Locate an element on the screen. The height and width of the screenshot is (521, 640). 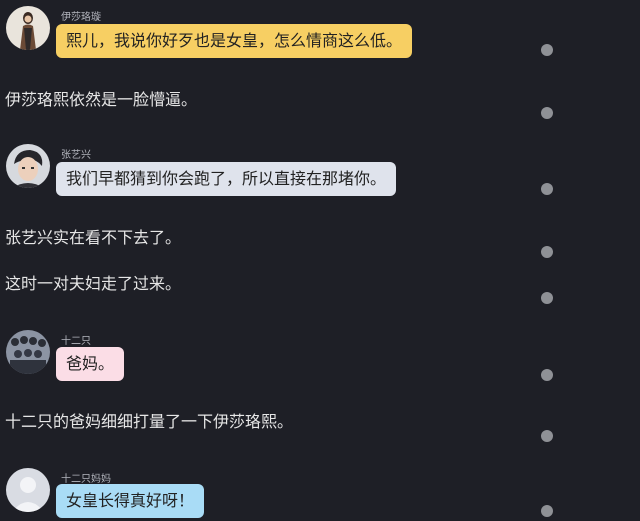
message-sender: 伊莎珞璇 is located at coordinates (81, 17).